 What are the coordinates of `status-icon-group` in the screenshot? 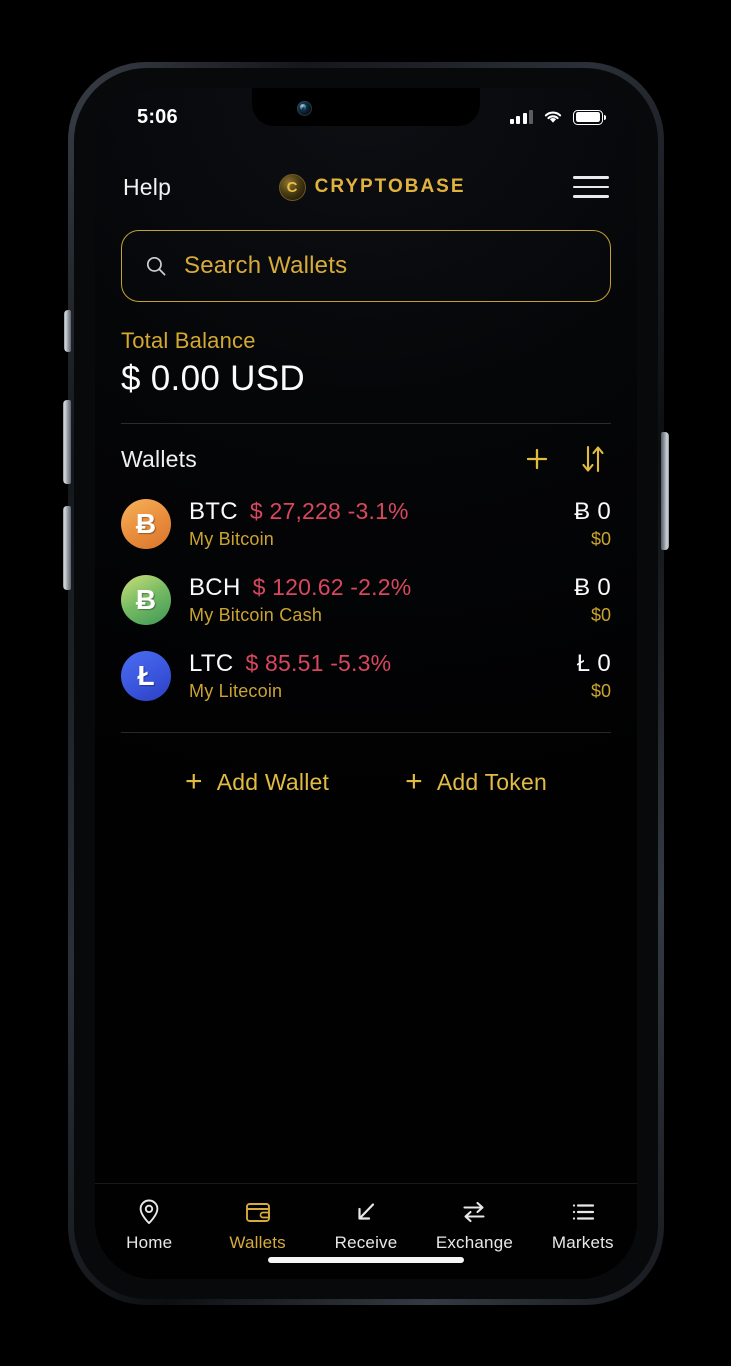 It's located at (557, 117).